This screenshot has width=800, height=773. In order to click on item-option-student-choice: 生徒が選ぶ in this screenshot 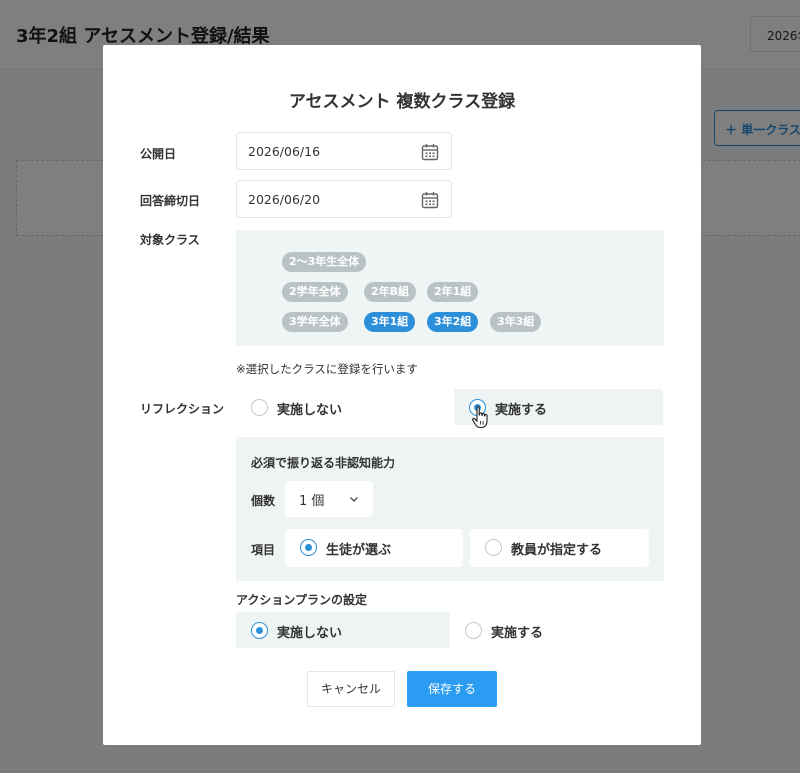, I will do `click(374, 548)`.